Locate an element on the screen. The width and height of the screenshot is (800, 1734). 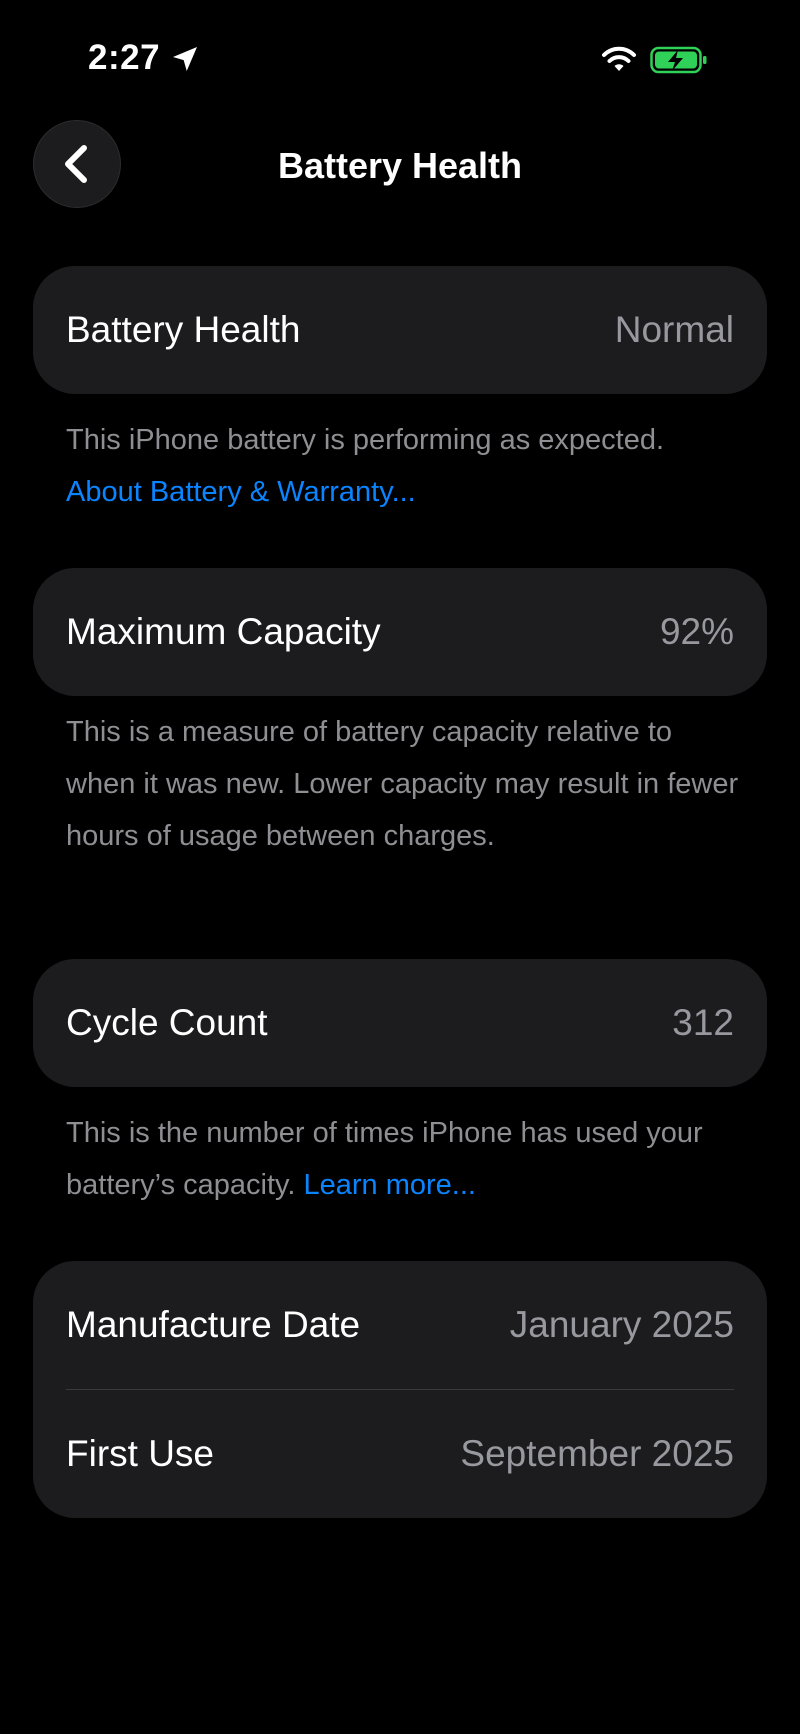
maximum-capacity-value: 92% is located at coordinates (696, 631).